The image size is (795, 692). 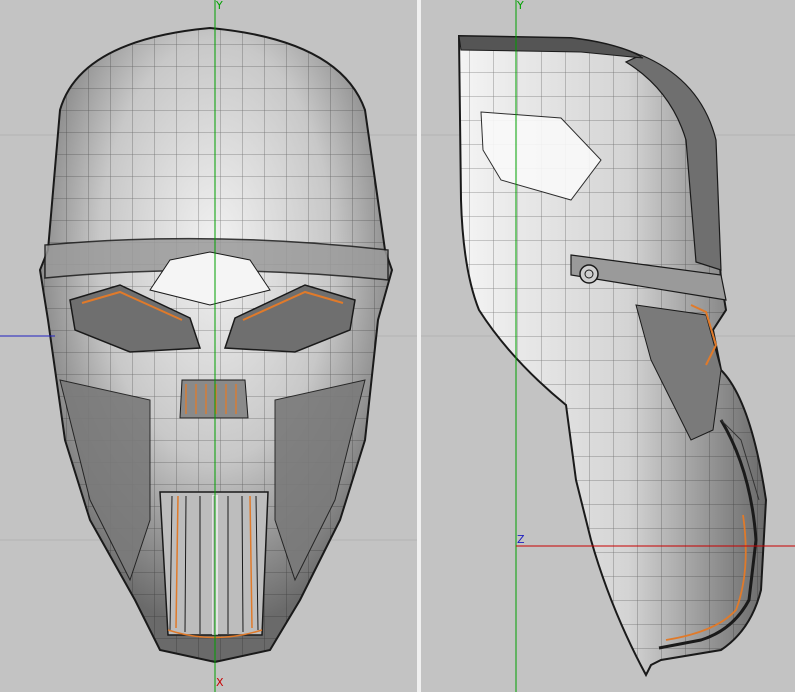 What do you see at coordinates (219, 6) in the screenshot?
I see `front-y-axis-label: Y` at bounding box center [219, 6].